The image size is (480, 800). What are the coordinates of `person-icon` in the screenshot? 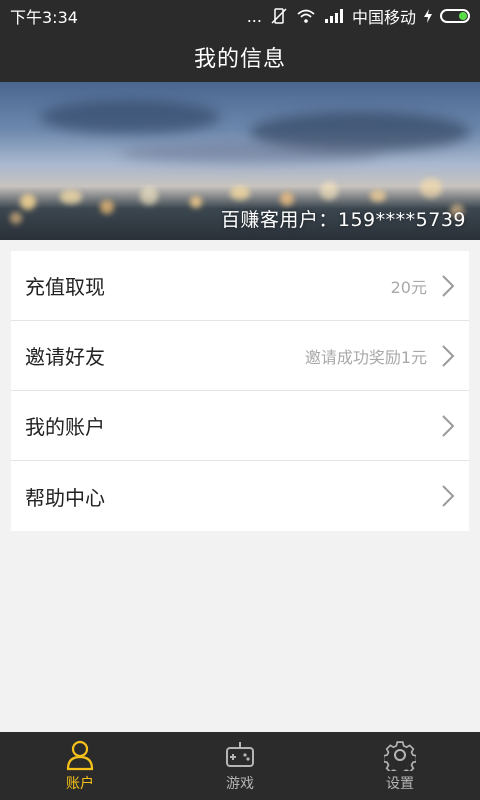 It's located at (80, 755).